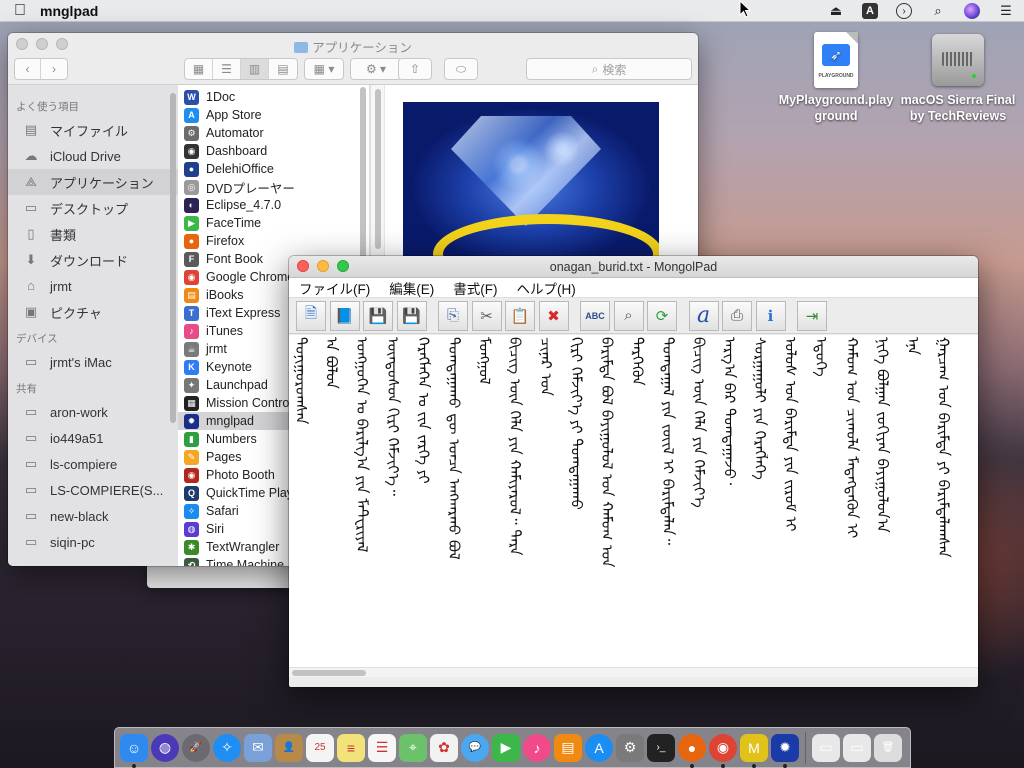  I want to click on app-icon: ◉, so click(191, 151).